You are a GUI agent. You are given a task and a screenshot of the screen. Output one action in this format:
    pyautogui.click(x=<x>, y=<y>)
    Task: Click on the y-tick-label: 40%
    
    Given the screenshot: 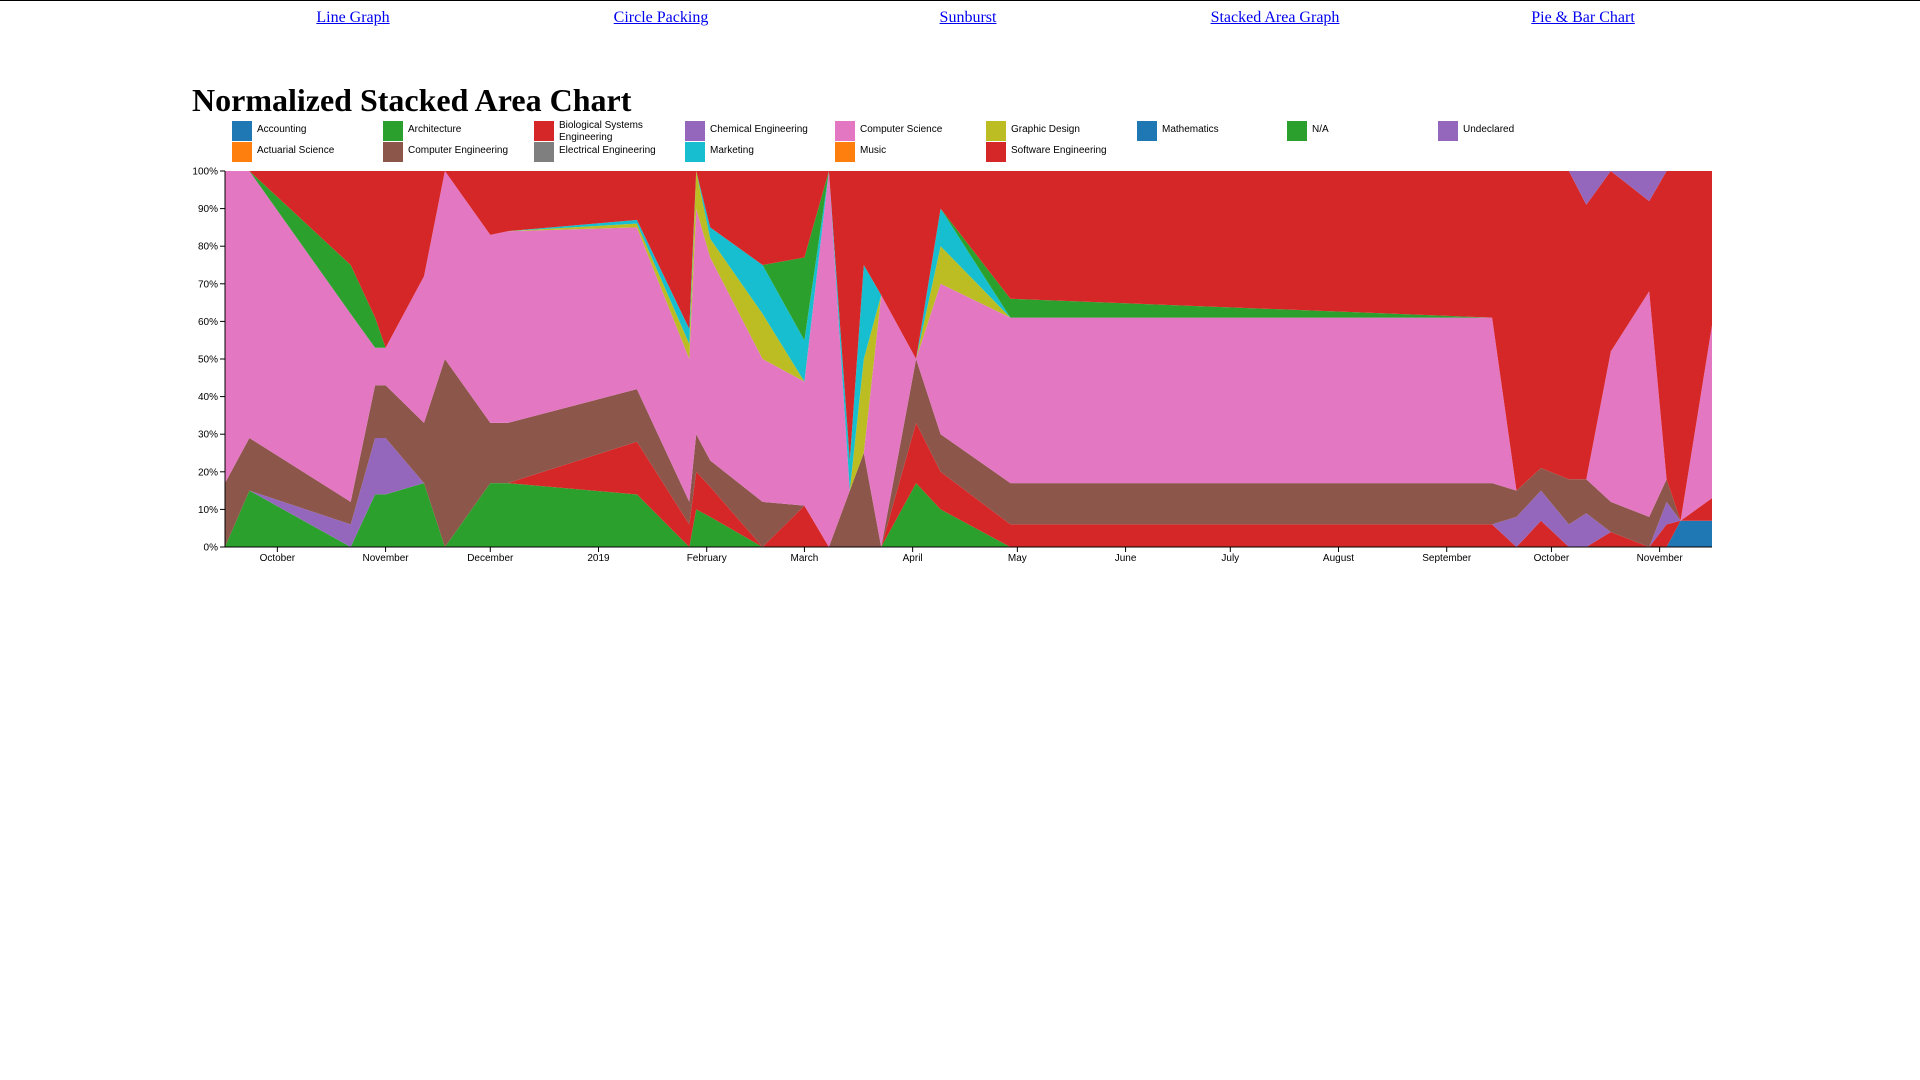 What is the action you would take?
    pyautogui.click(x=208, y=397)
    